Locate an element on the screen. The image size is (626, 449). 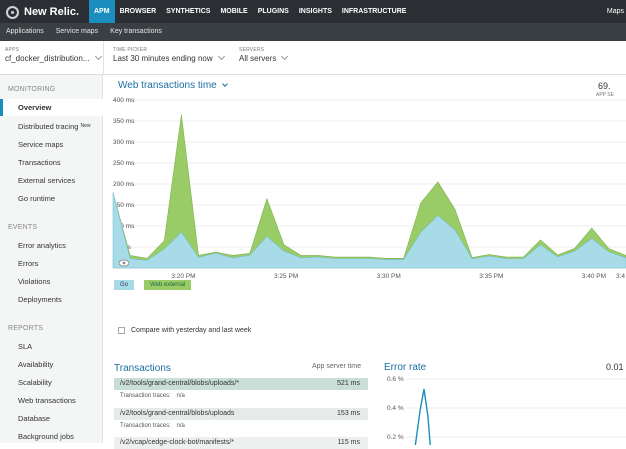
chart-title-dropdown: Web transactions time is located at coordinates (173, 85).